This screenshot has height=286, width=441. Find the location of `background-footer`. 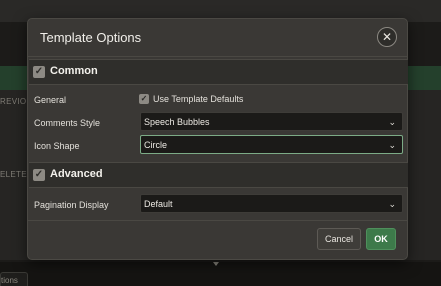

background-footer is located at coordinates (220, 274).